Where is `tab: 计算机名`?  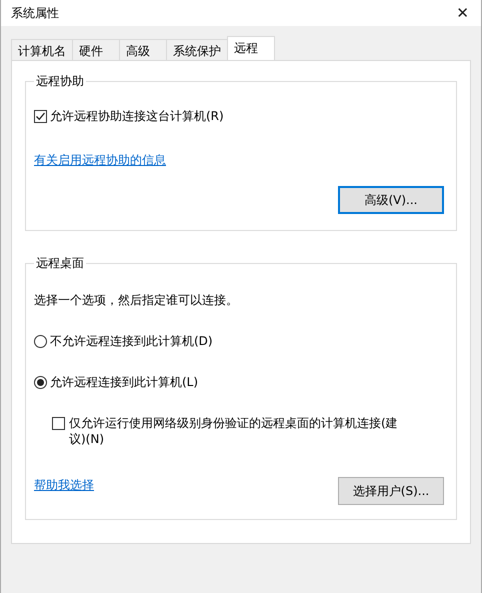
tab: 计算机名 is located at coordinates (42, 49).